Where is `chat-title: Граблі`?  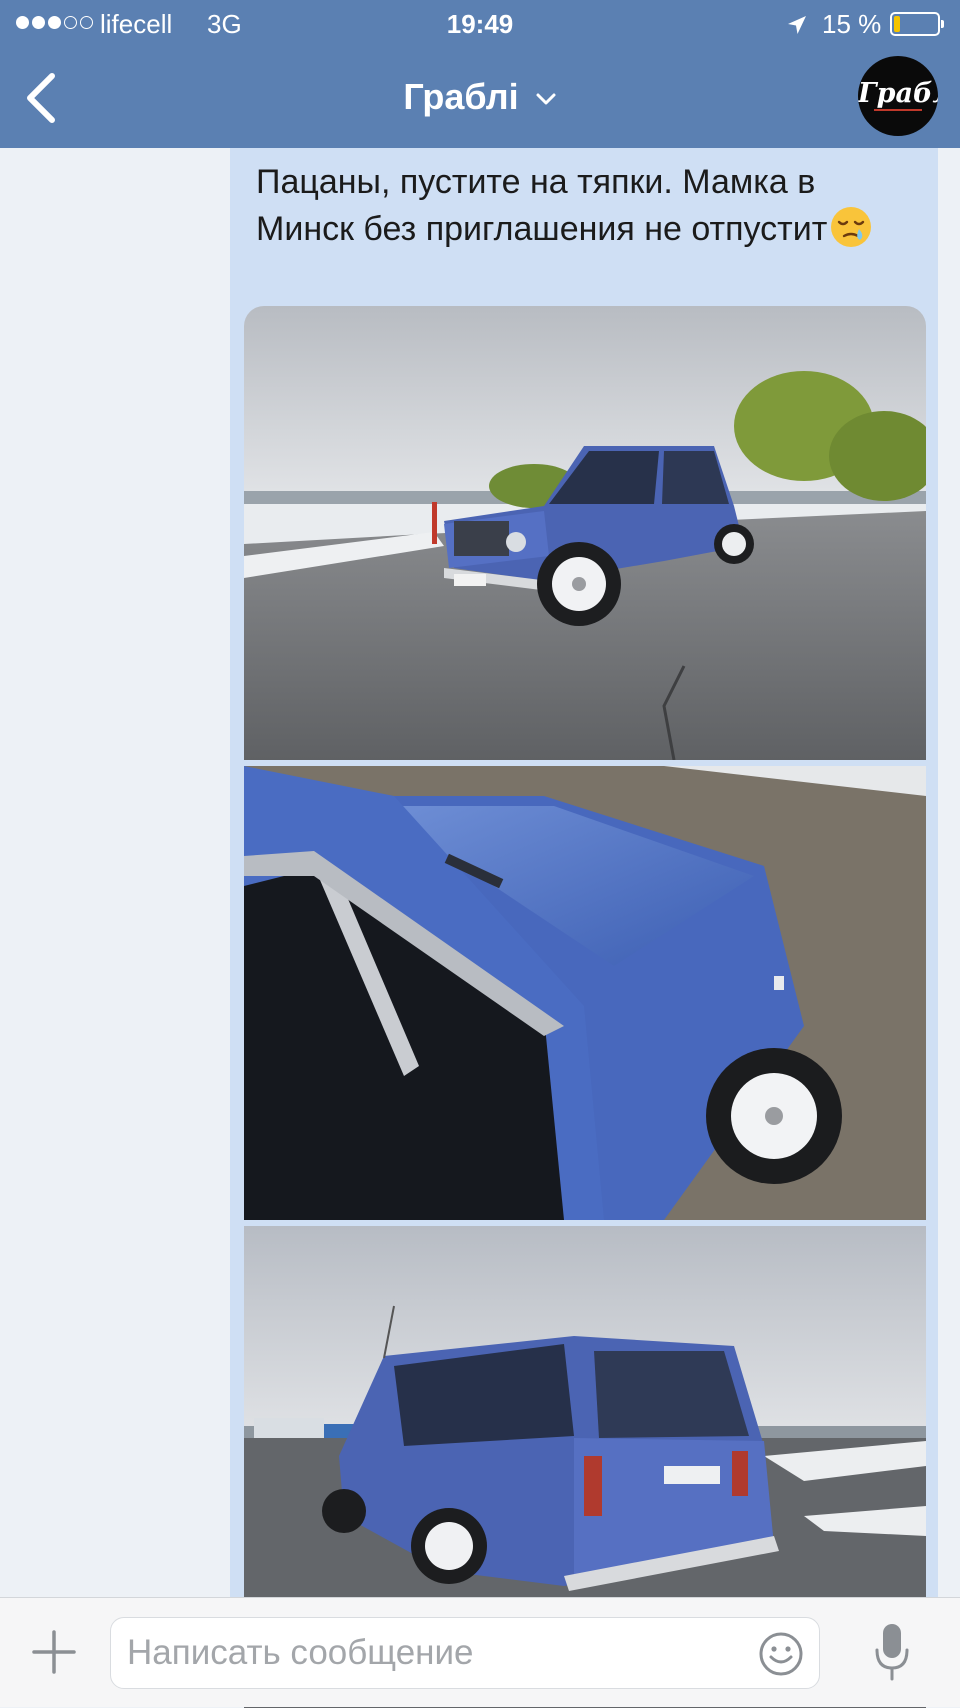
chat-title: Граблі is located at coordinates (461, 96).